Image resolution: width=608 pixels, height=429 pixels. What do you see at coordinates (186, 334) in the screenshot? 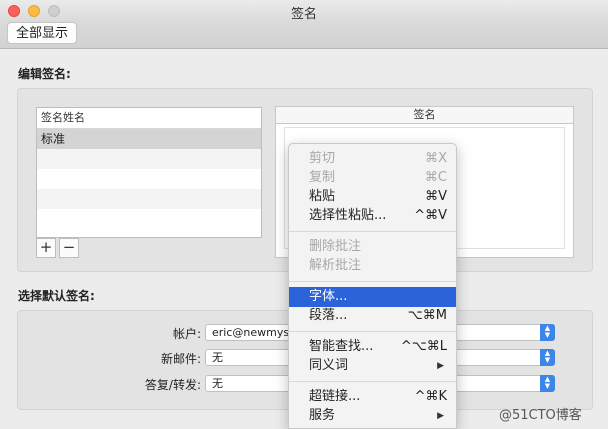
I see `account-label: 帐户:` at bounding box center [186, 334].